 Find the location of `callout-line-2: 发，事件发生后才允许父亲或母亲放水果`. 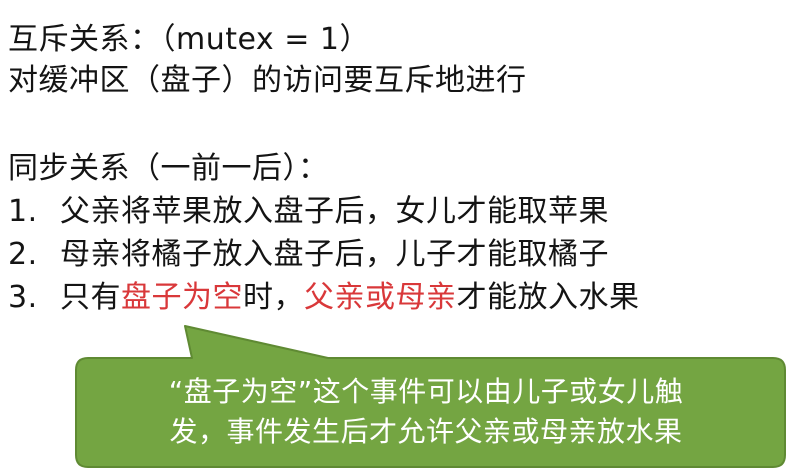

callout-line-2: 发，事件发生后才允许父亲或母亲放水果 is located at coordinates (426, 431).